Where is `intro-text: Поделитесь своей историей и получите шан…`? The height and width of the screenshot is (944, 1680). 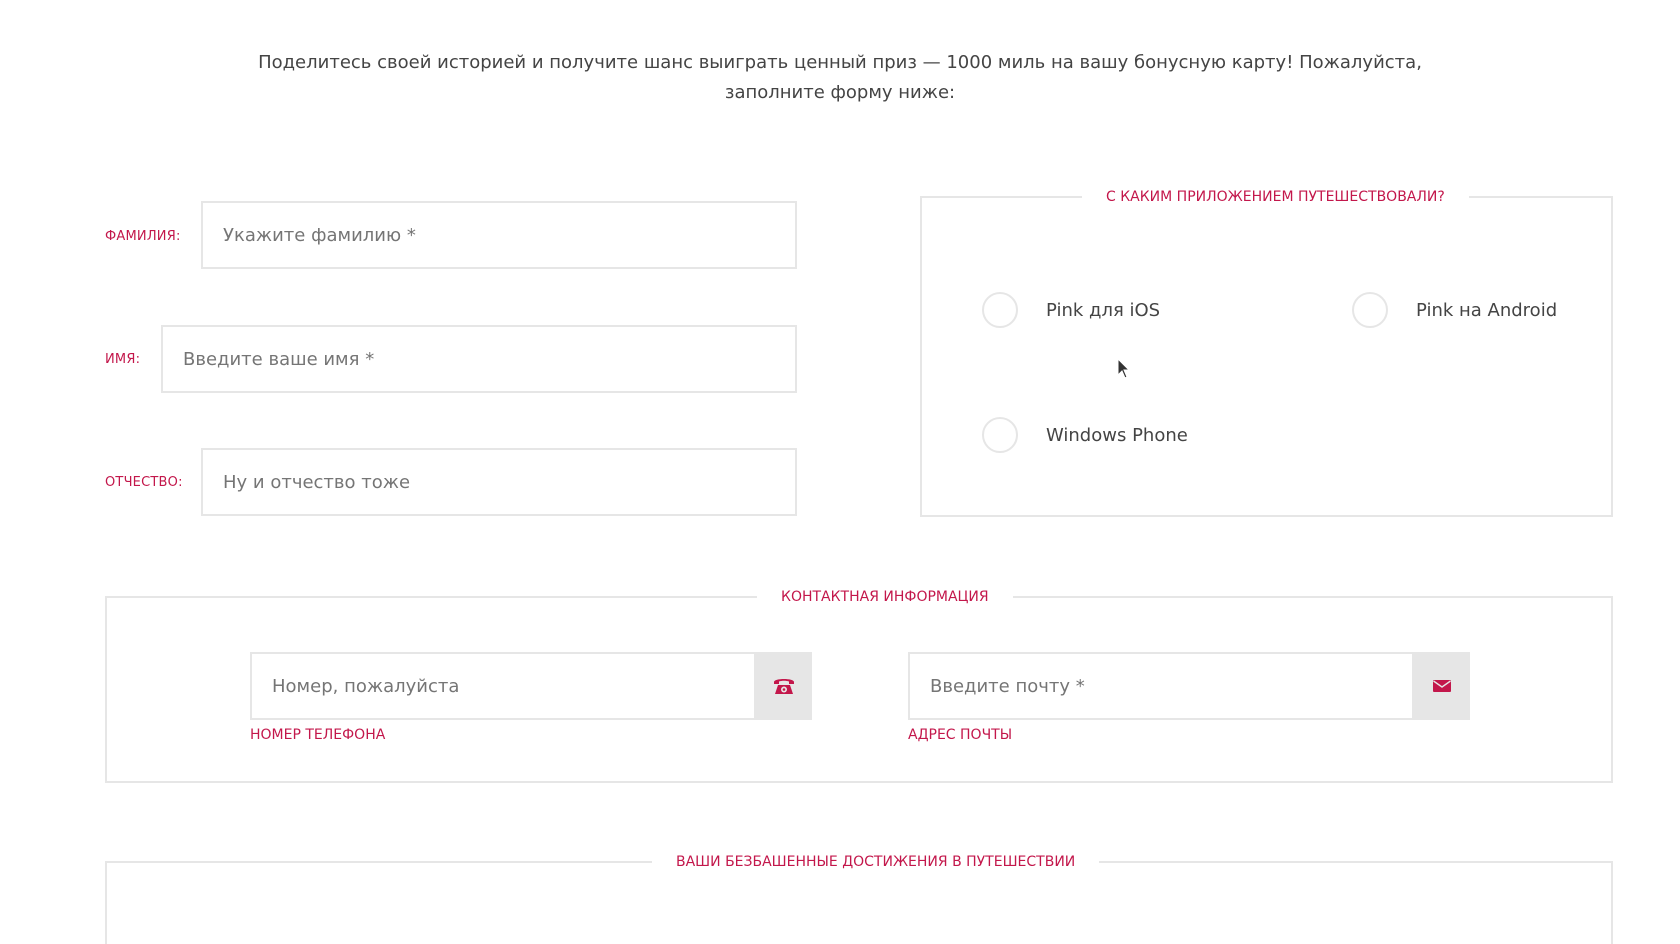 intro-text: Поделитесь своей историей и получите шан… is located at coordinates (840, 77).